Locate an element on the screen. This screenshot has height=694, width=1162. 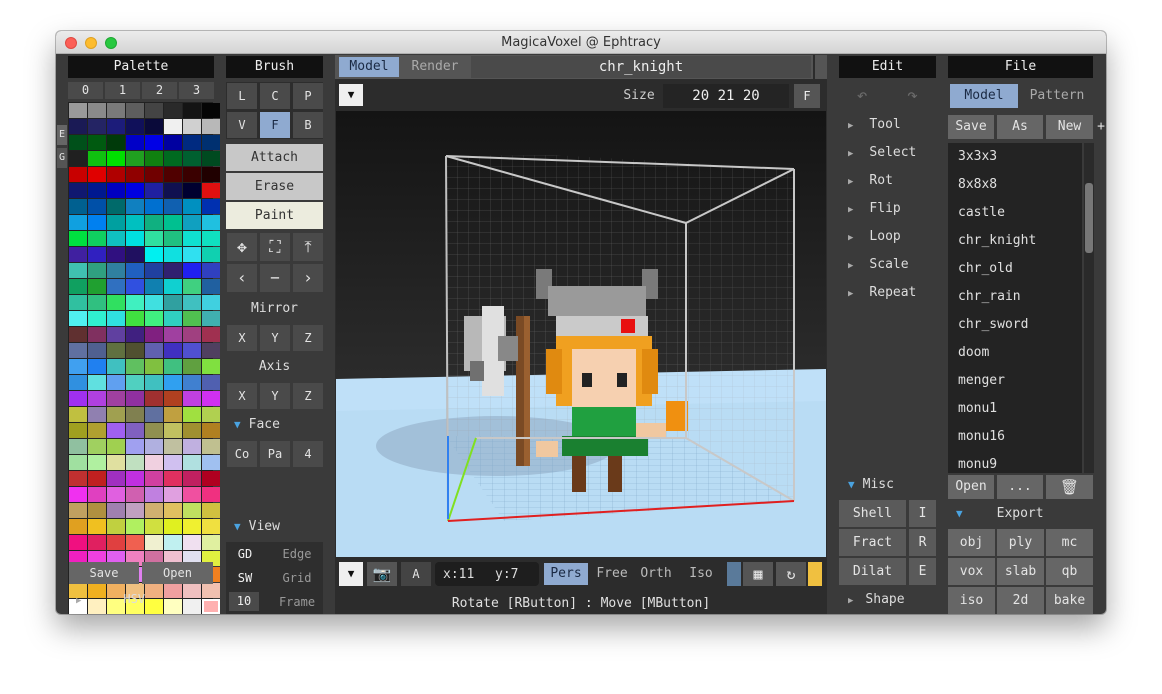
face-color-button: Co is located at coordinates (242, 454).